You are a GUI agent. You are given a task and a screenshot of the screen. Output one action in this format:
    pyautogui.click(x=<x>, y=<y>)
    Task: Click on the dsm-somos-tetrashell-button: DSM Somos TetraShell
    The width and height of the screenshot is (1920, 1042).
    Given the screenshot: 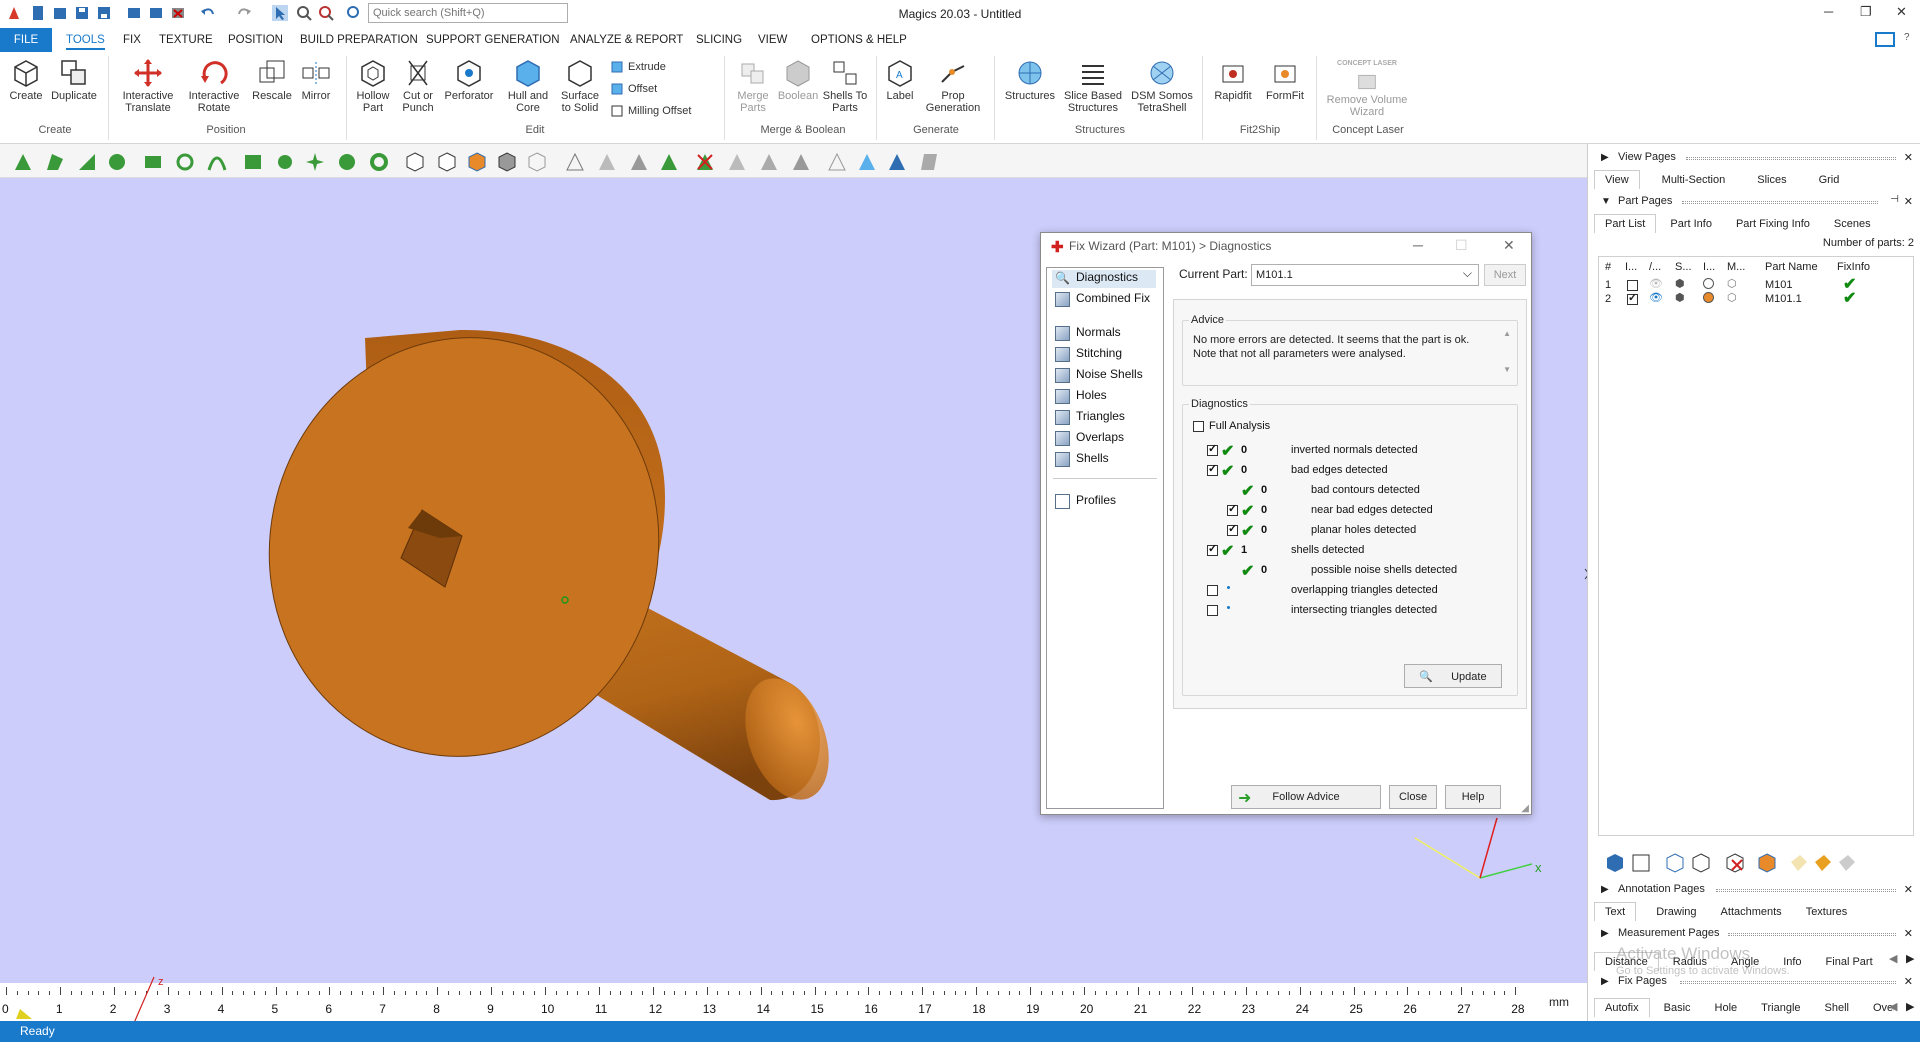 What is the action you would take?
    pyautogui.click(x=1162, y=86)
    